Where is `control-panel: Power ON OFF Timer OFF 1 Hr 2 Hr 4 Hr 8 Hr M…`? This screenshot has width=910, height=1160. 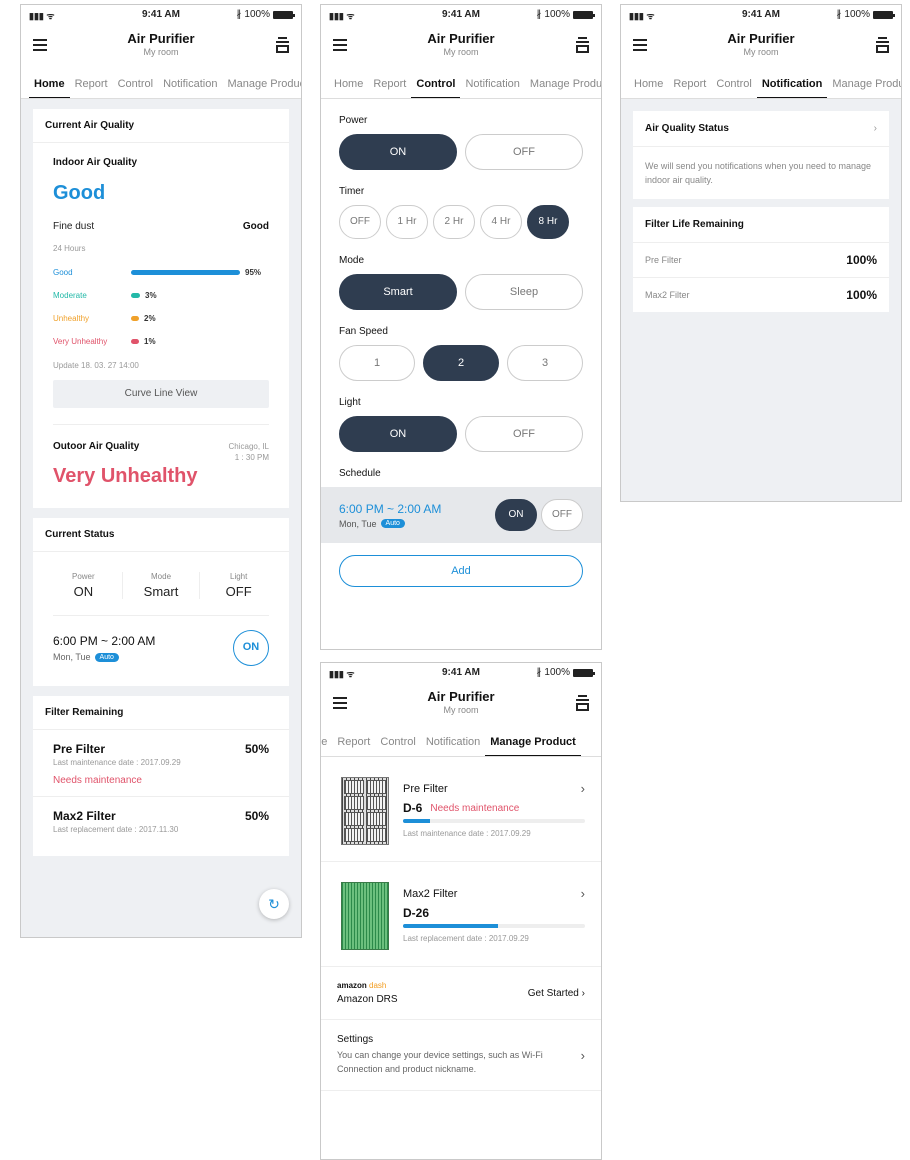 control-panel: Power ON OFF Timer OFF 1 Hr 2 Hr 4 Hr 8 Hr M… is located at coordinates (461, 374).